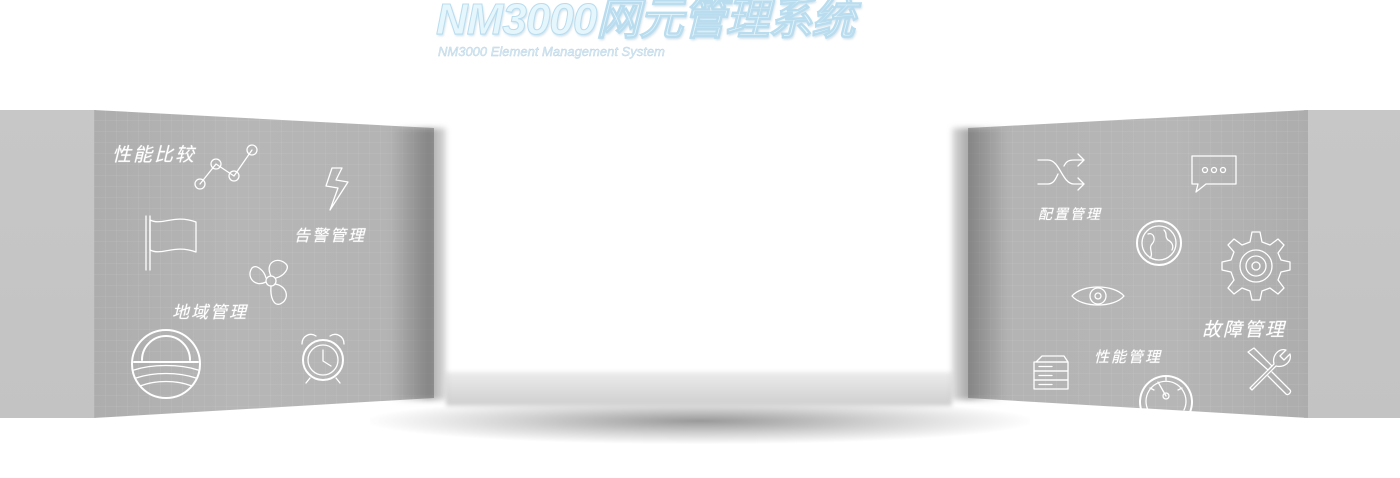  What do you see at coordinates (323, 357) in the screenshot?
I see `alarm-clock-icon` at bounding box center [323, 357].